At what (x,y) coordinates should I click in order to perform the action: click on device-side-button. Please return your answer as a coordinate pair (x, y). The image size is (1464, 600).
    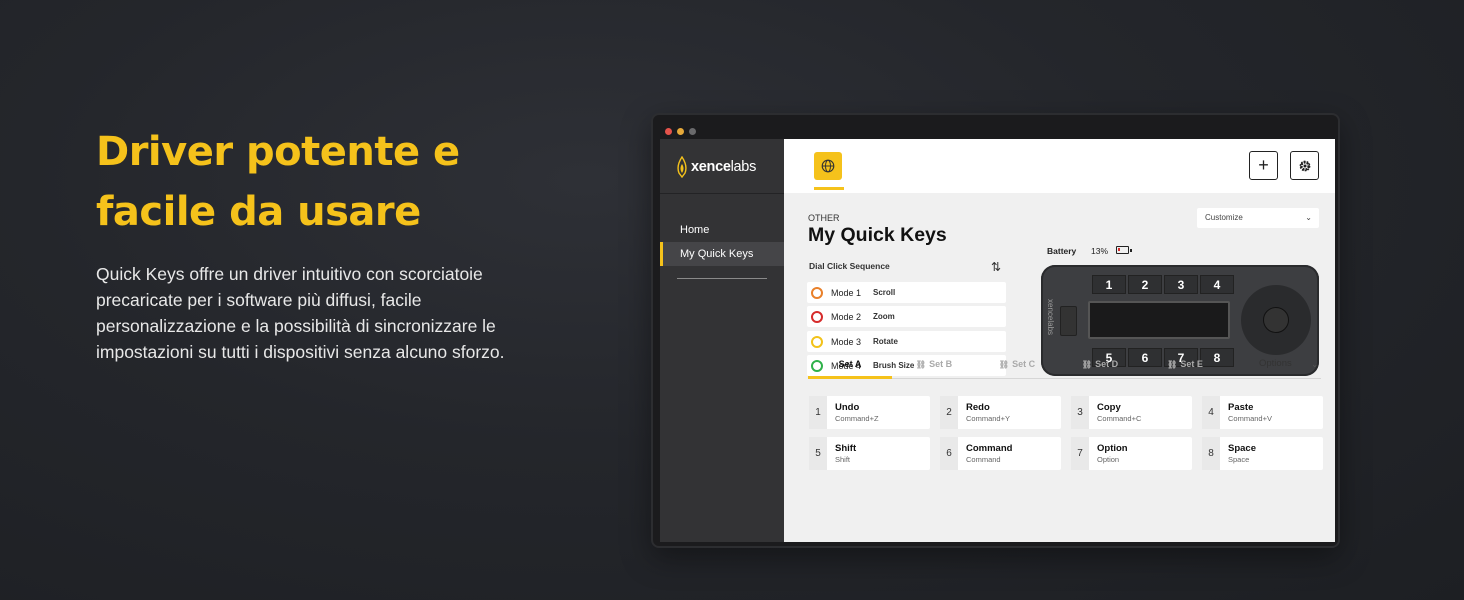
    Looking at the image, I should click on (1068, 321).